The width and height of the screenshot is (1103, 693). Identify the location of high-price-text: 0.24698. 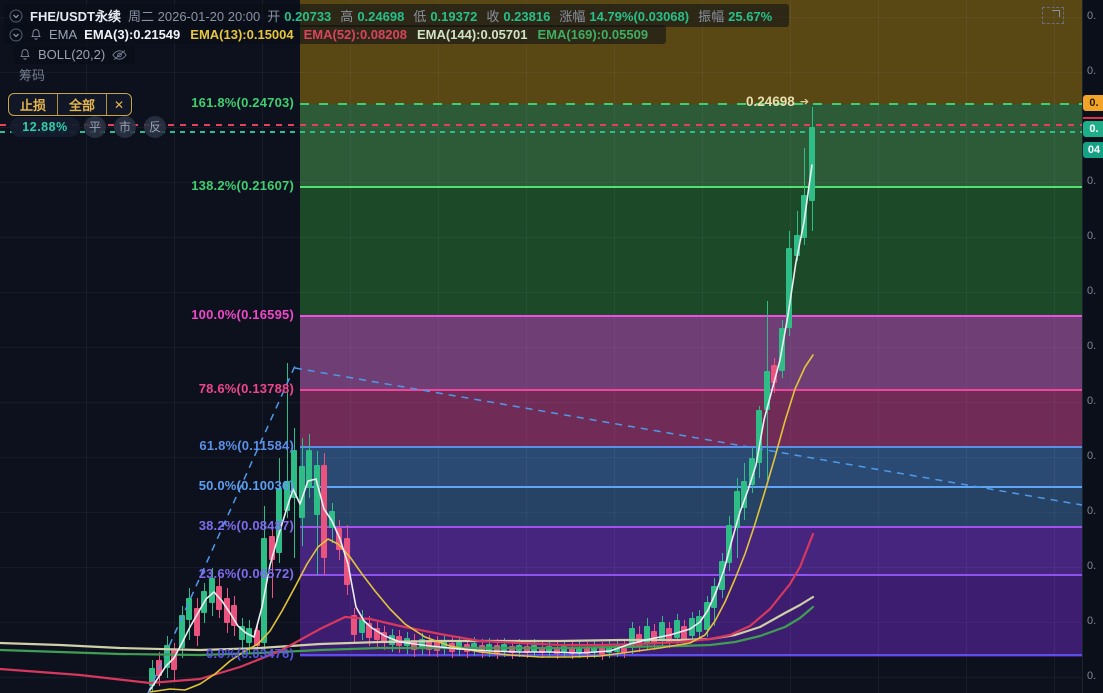
(770, 101).